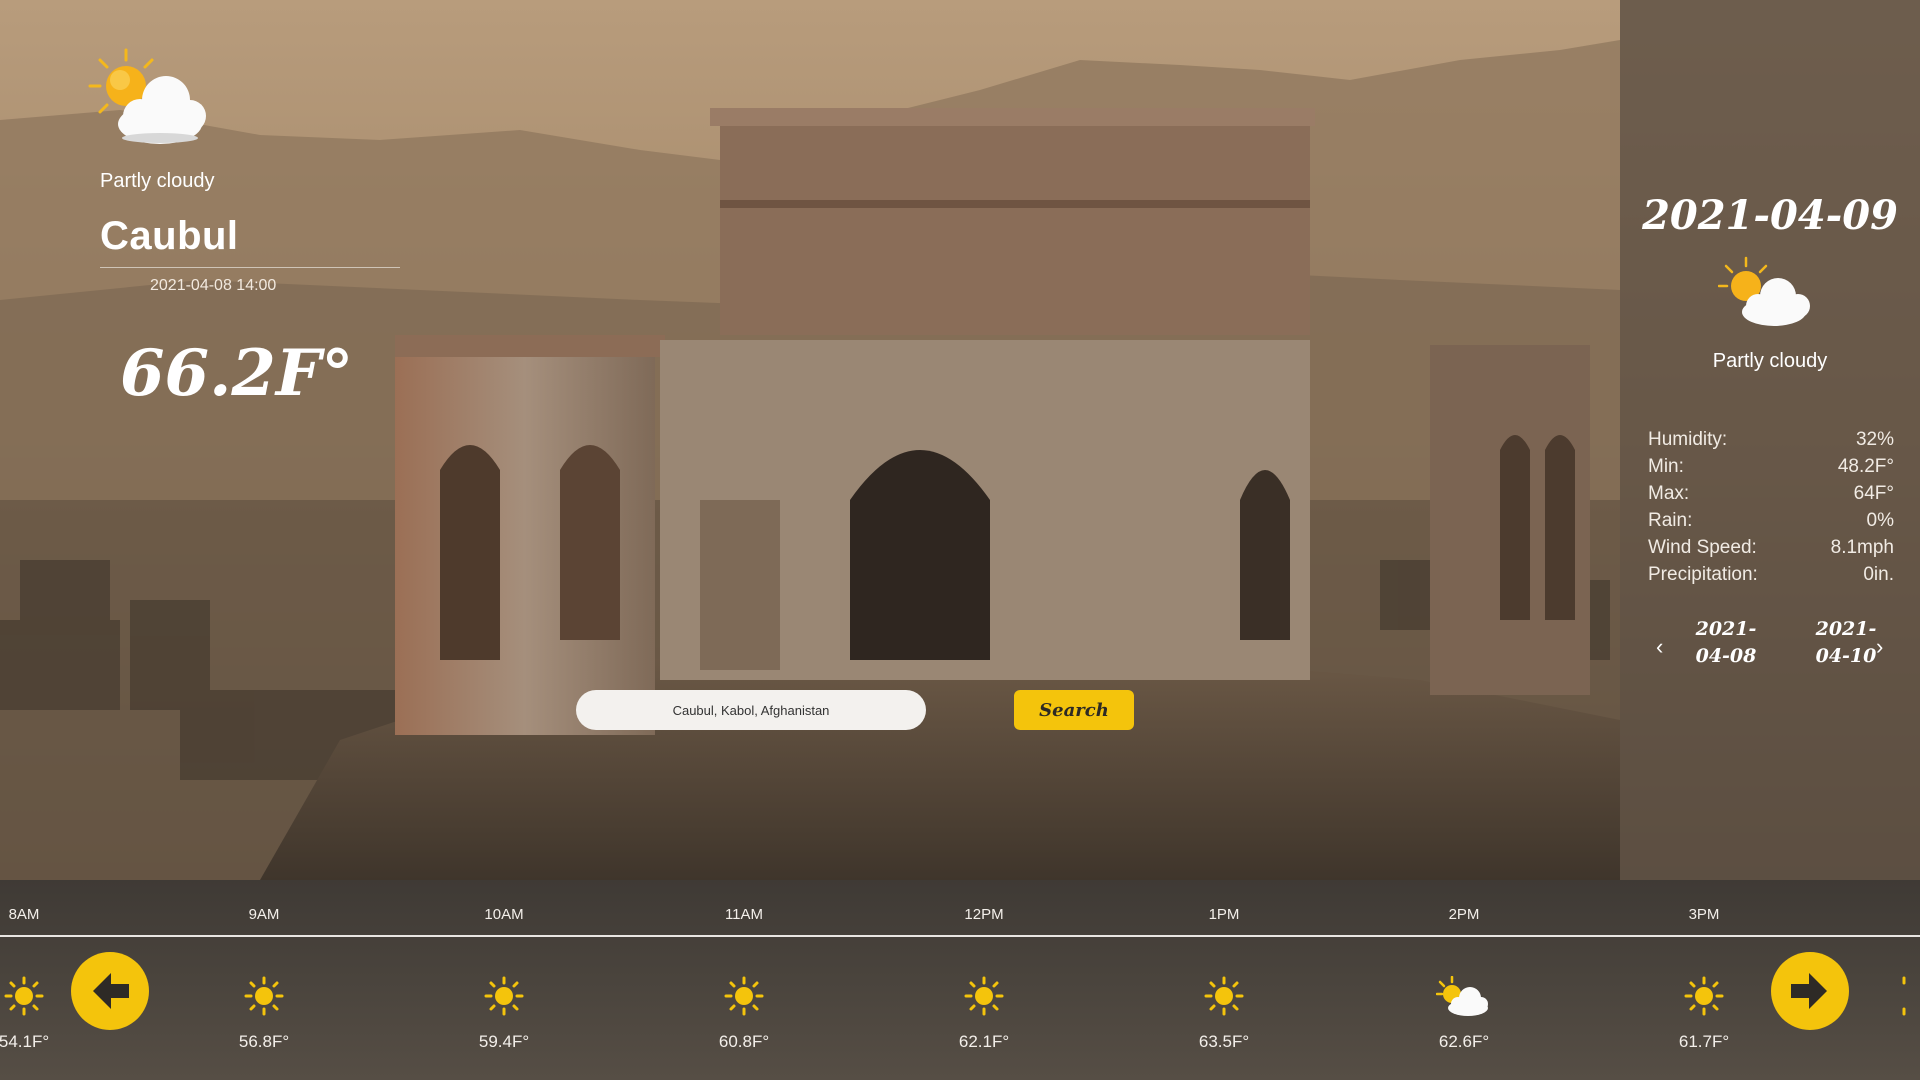  Describe the element at coordinates (1771, 466) in the screenshot. I see `stat-min: Min: 48.2F°` at that location.